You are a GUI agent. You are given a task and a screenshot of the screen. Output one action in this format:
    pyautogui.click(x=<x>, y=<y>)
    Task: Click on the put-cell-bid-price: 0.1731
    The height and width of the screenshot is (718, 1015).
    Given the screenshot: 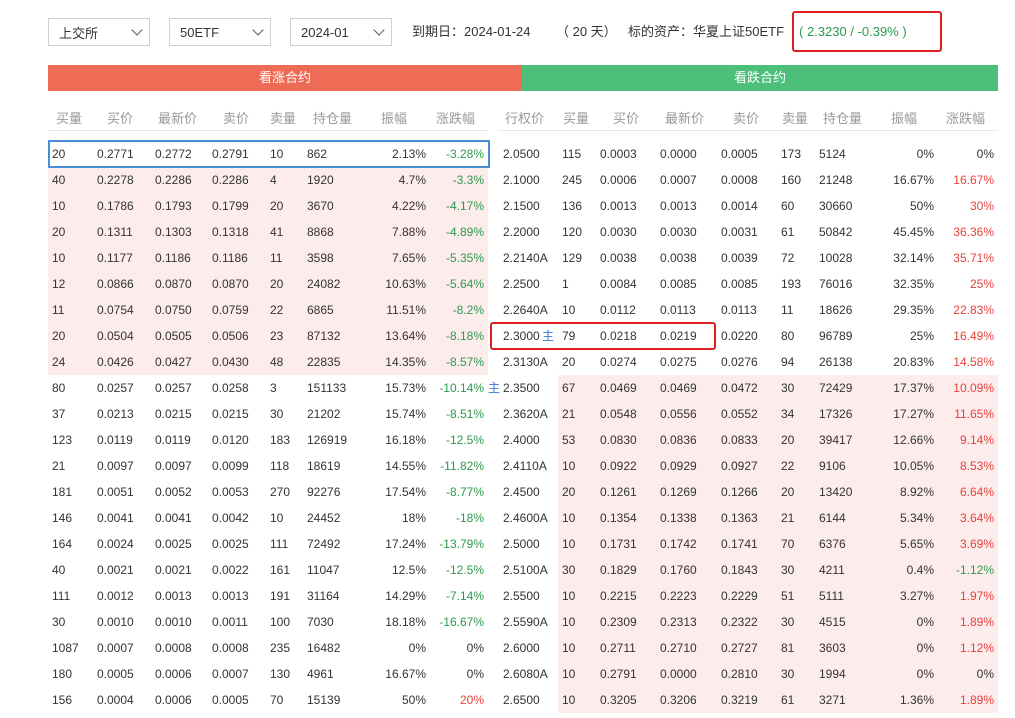 What is the action you would take?
    pyautogui.click(x=618, y=544)
    